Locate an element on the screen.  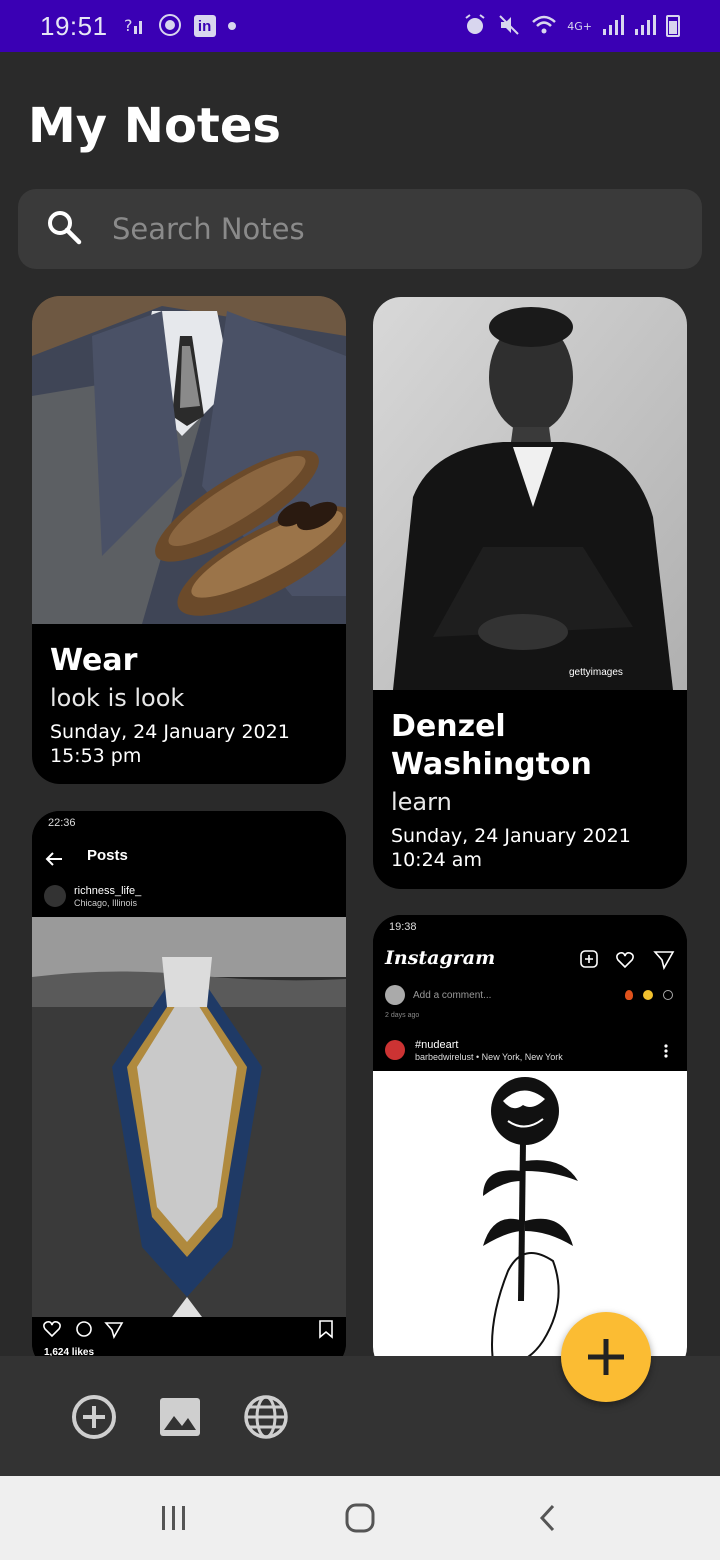
globe-icon is located at coordinates (266, 1417).